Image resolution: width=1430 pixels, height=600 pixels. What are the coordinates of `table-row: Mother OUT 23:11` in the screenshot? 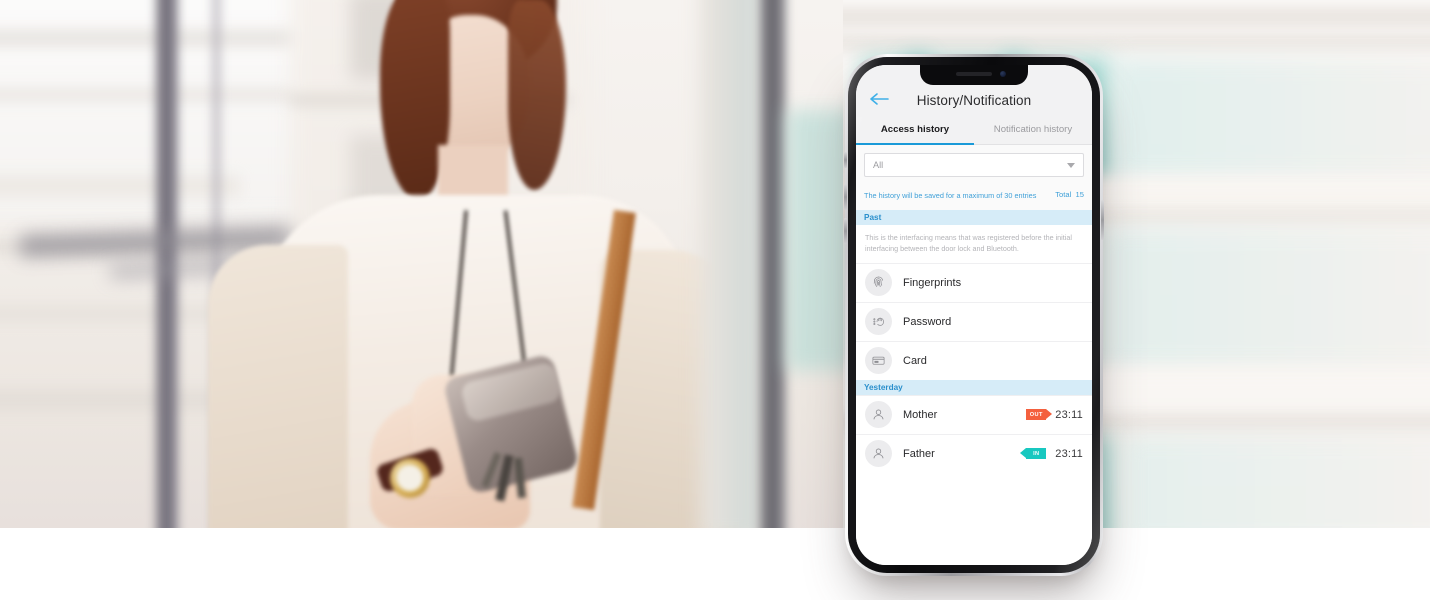 It's located at (974, 414).